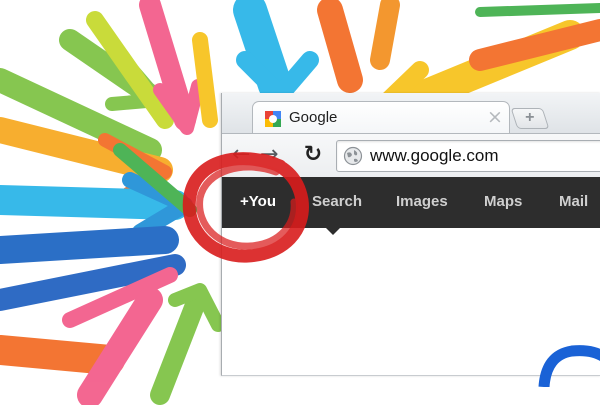 The width and height of the screenshot is (600, 405). Describe the element at coordinates (422, 201) in the screenshot. I see `nav-item-images: Images` at that location.